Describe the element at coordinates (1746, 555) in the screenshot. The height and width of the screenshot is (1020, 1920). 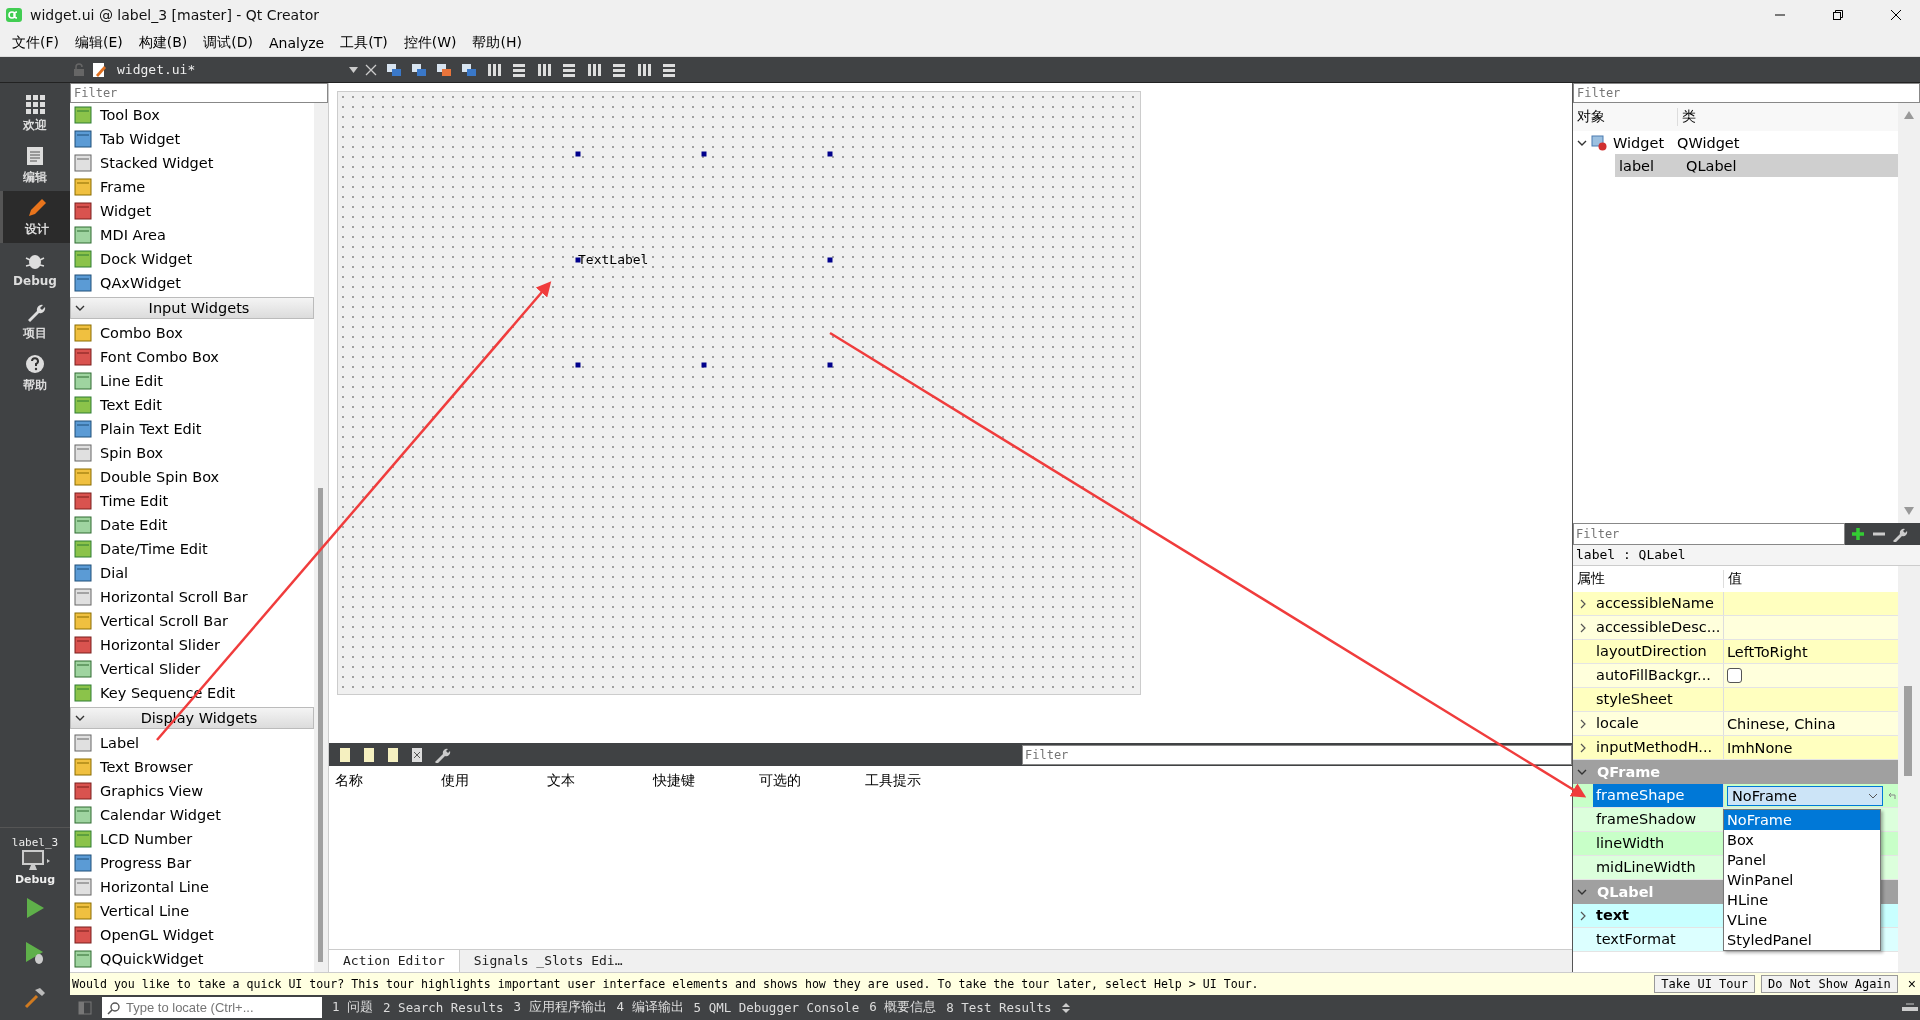
I see `object-class-label: label : QLabel` at that location.